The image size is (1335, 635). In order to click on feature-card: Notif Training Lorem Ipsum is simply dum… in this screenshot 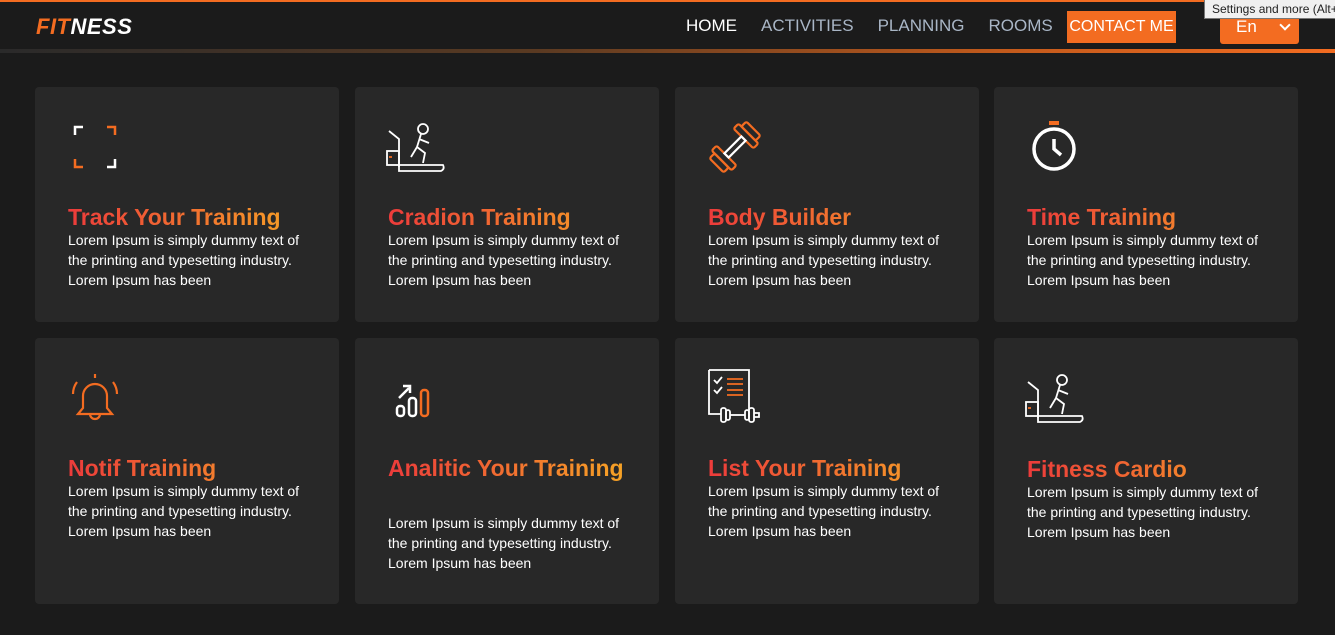, I will do `click(187, 471)`.